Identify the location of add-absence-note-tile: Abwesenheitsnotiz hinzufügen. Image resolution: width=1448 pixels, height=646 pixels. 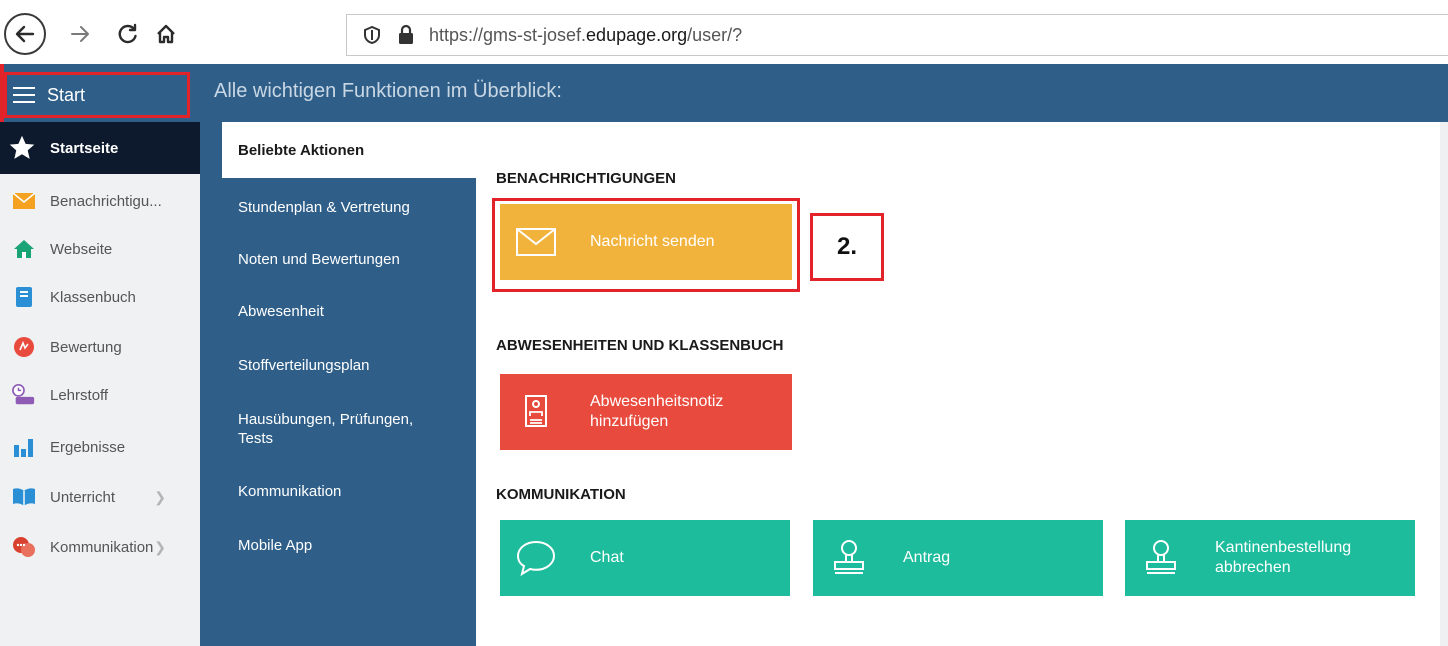
(646, 412).